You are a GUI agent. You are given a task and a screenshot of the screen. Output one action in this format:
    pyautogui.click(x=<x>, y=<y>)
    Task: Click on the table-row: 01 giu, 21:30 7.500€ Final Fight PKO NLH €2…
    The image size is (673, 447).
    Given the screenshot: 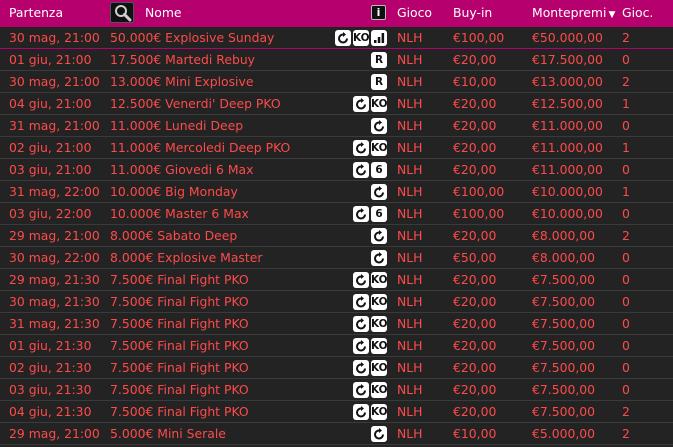 What is the action you would take?
    pyautogui.click(x=336, y=346)
    